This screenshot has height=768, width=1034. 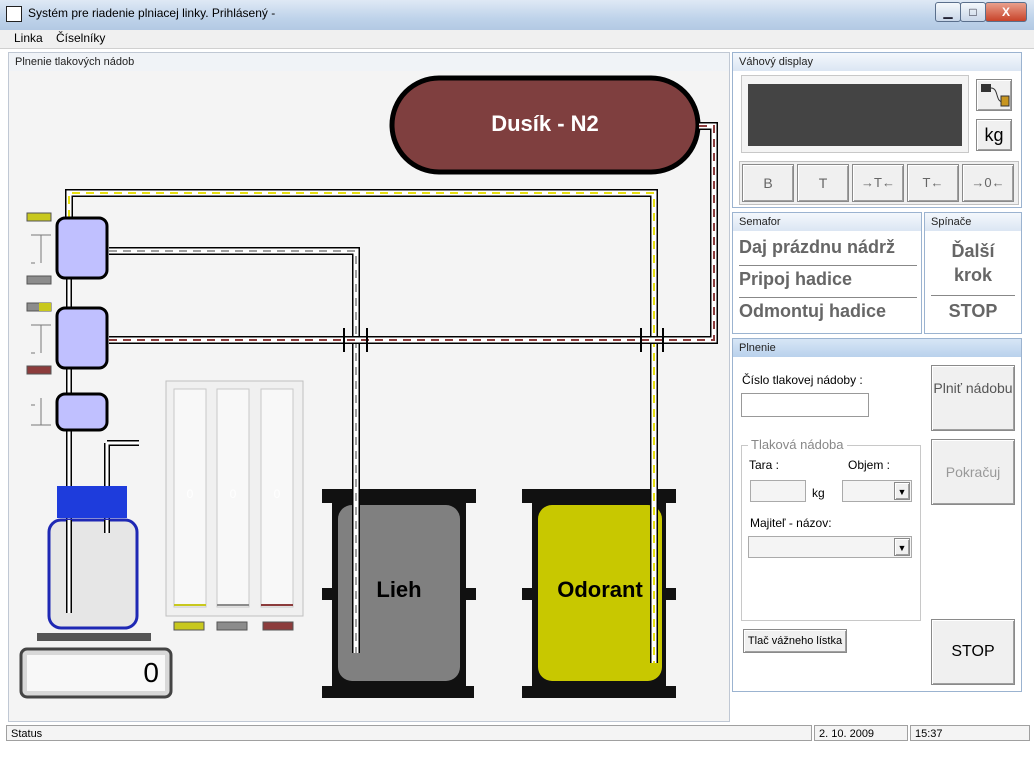 What do you see at coordinates (830, 547) in the screenshot?
I see `majitel-select: ▼` at bounding box center [830, 547].